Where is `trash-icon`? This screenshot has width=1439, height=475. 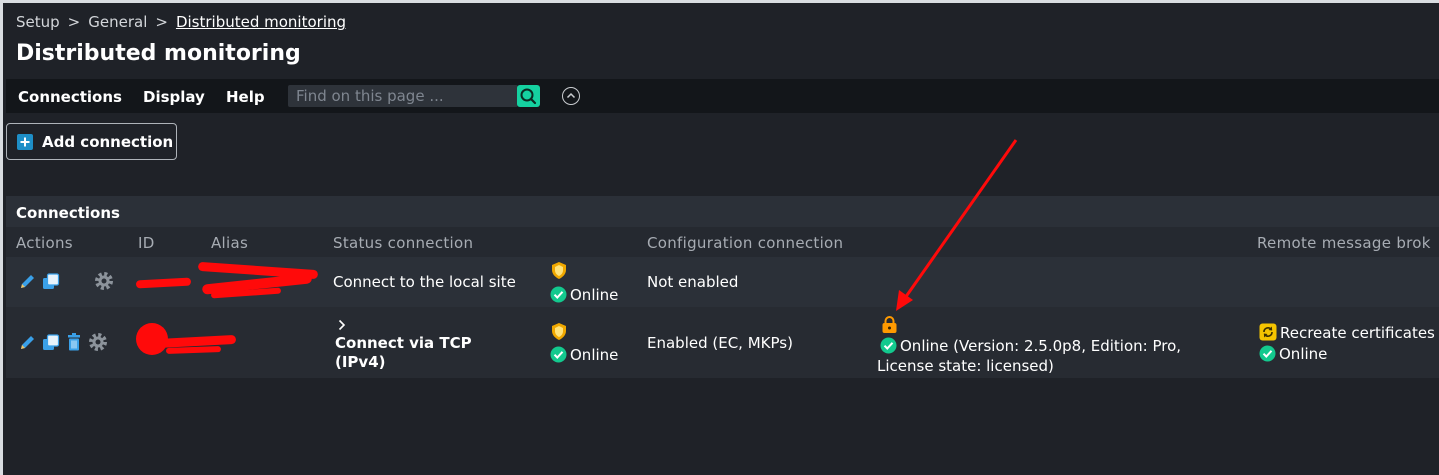
trash-icon is located at coordinates (74, 342).